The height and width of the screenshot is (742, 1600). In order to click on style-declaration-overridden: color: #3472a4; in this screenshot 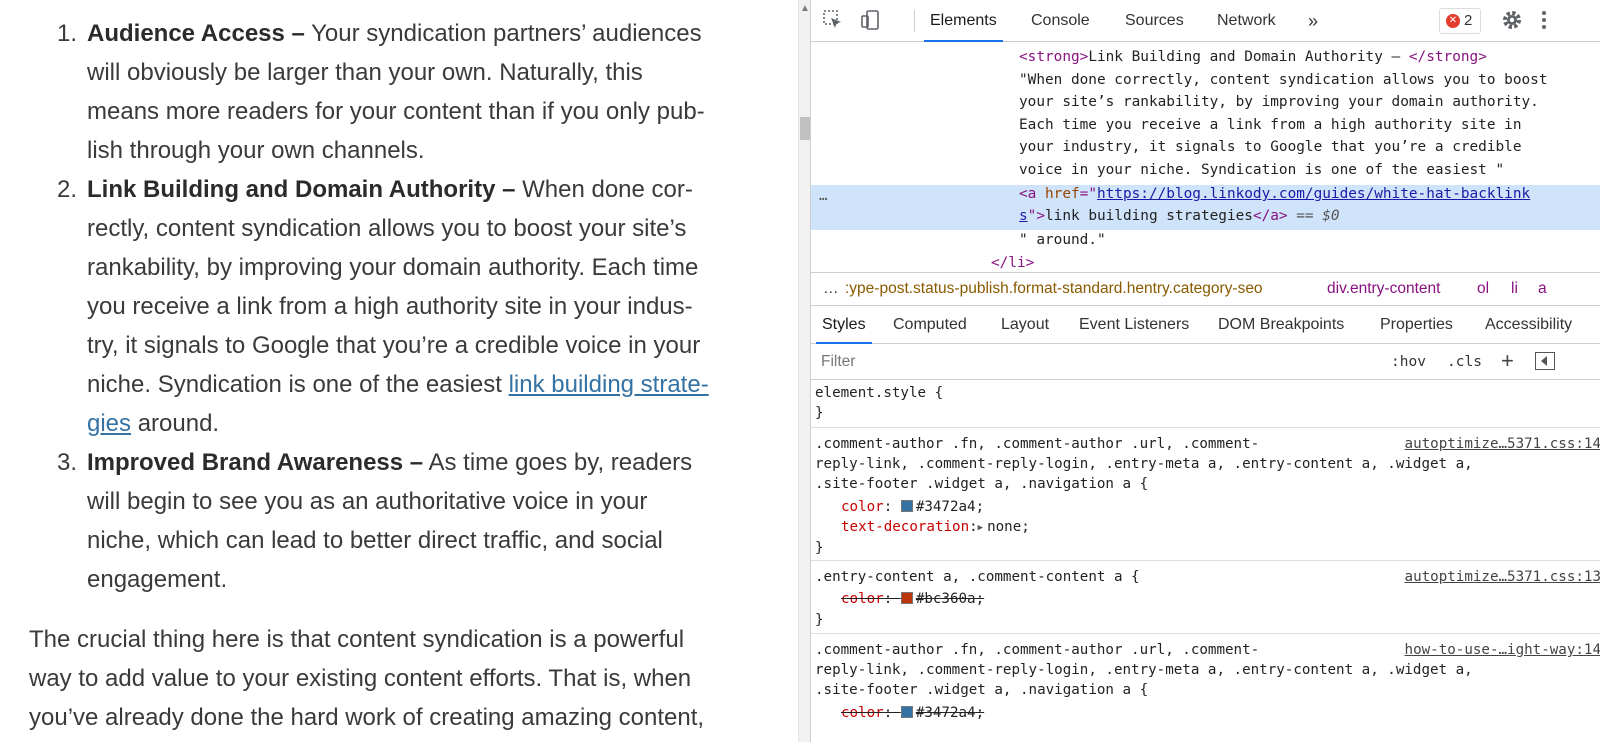, I will do `click(912, 713)`.